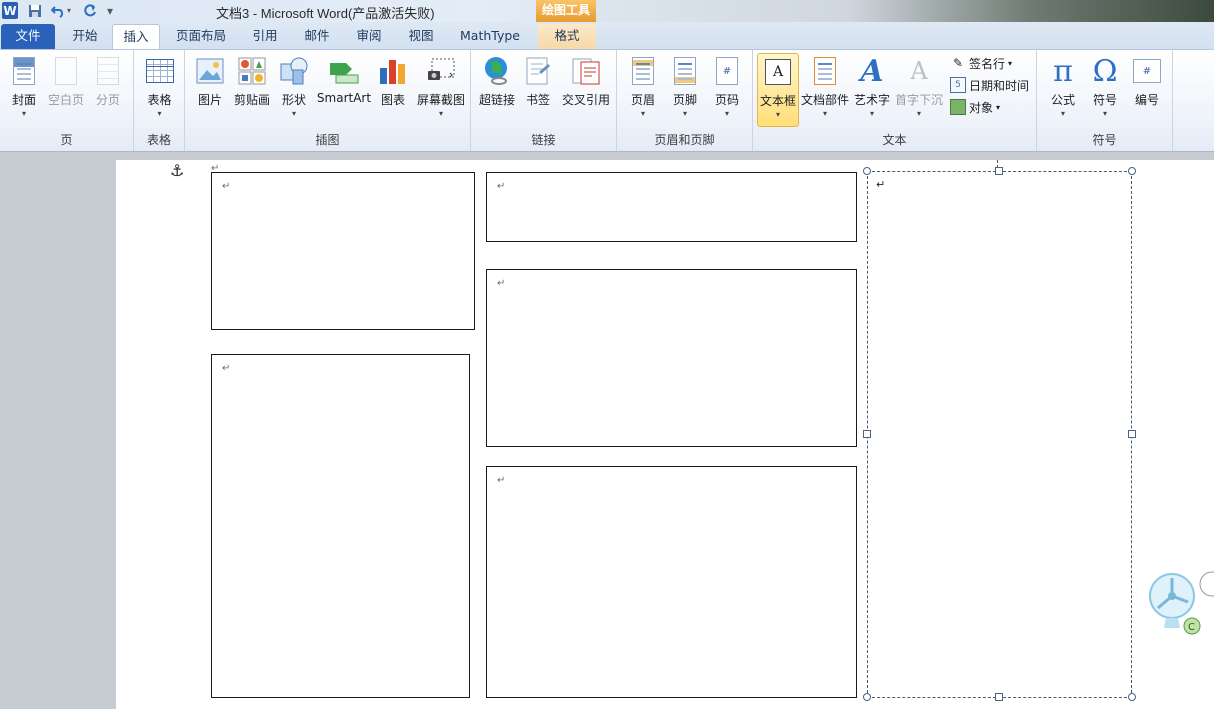 The image size is (1214, 709). Describe the element at coordinates (344, 90) in the screenshot. I see `smartart-button: SmartArt` at that location.